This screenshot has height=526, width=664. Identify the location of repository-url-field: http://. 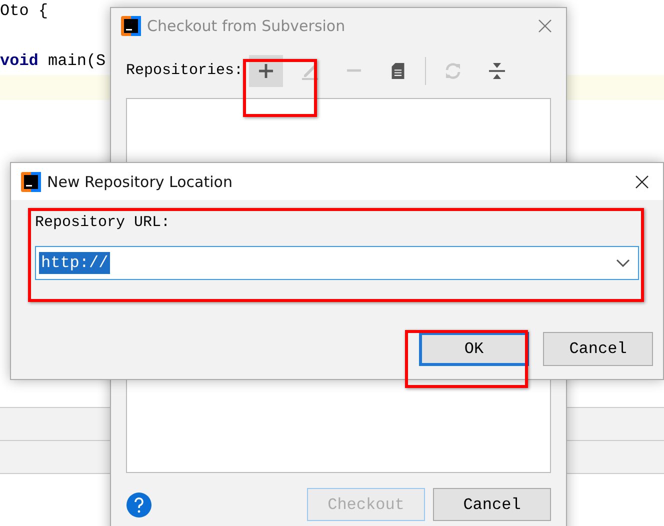
(337, 263).